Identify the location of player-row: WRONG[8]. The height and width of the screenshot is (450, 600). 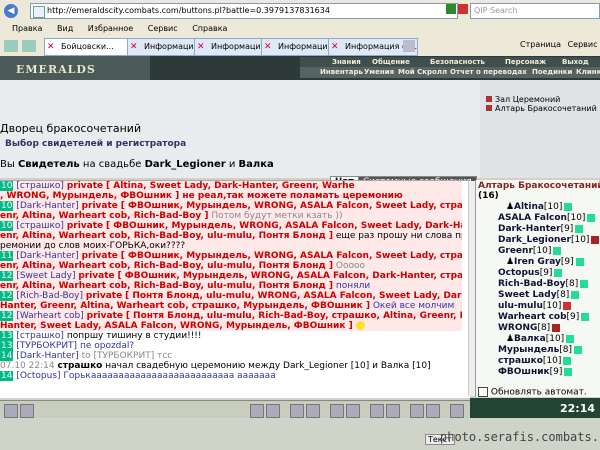
(538, 328).